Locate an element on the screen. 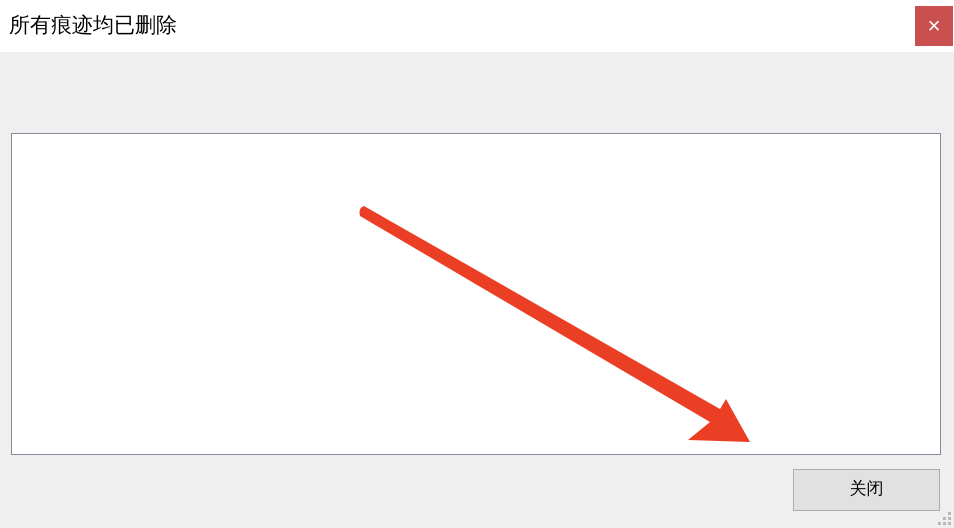 The image size is (954, 528). close-dialog-button: 关闭 is located at coordinates (866, 490).